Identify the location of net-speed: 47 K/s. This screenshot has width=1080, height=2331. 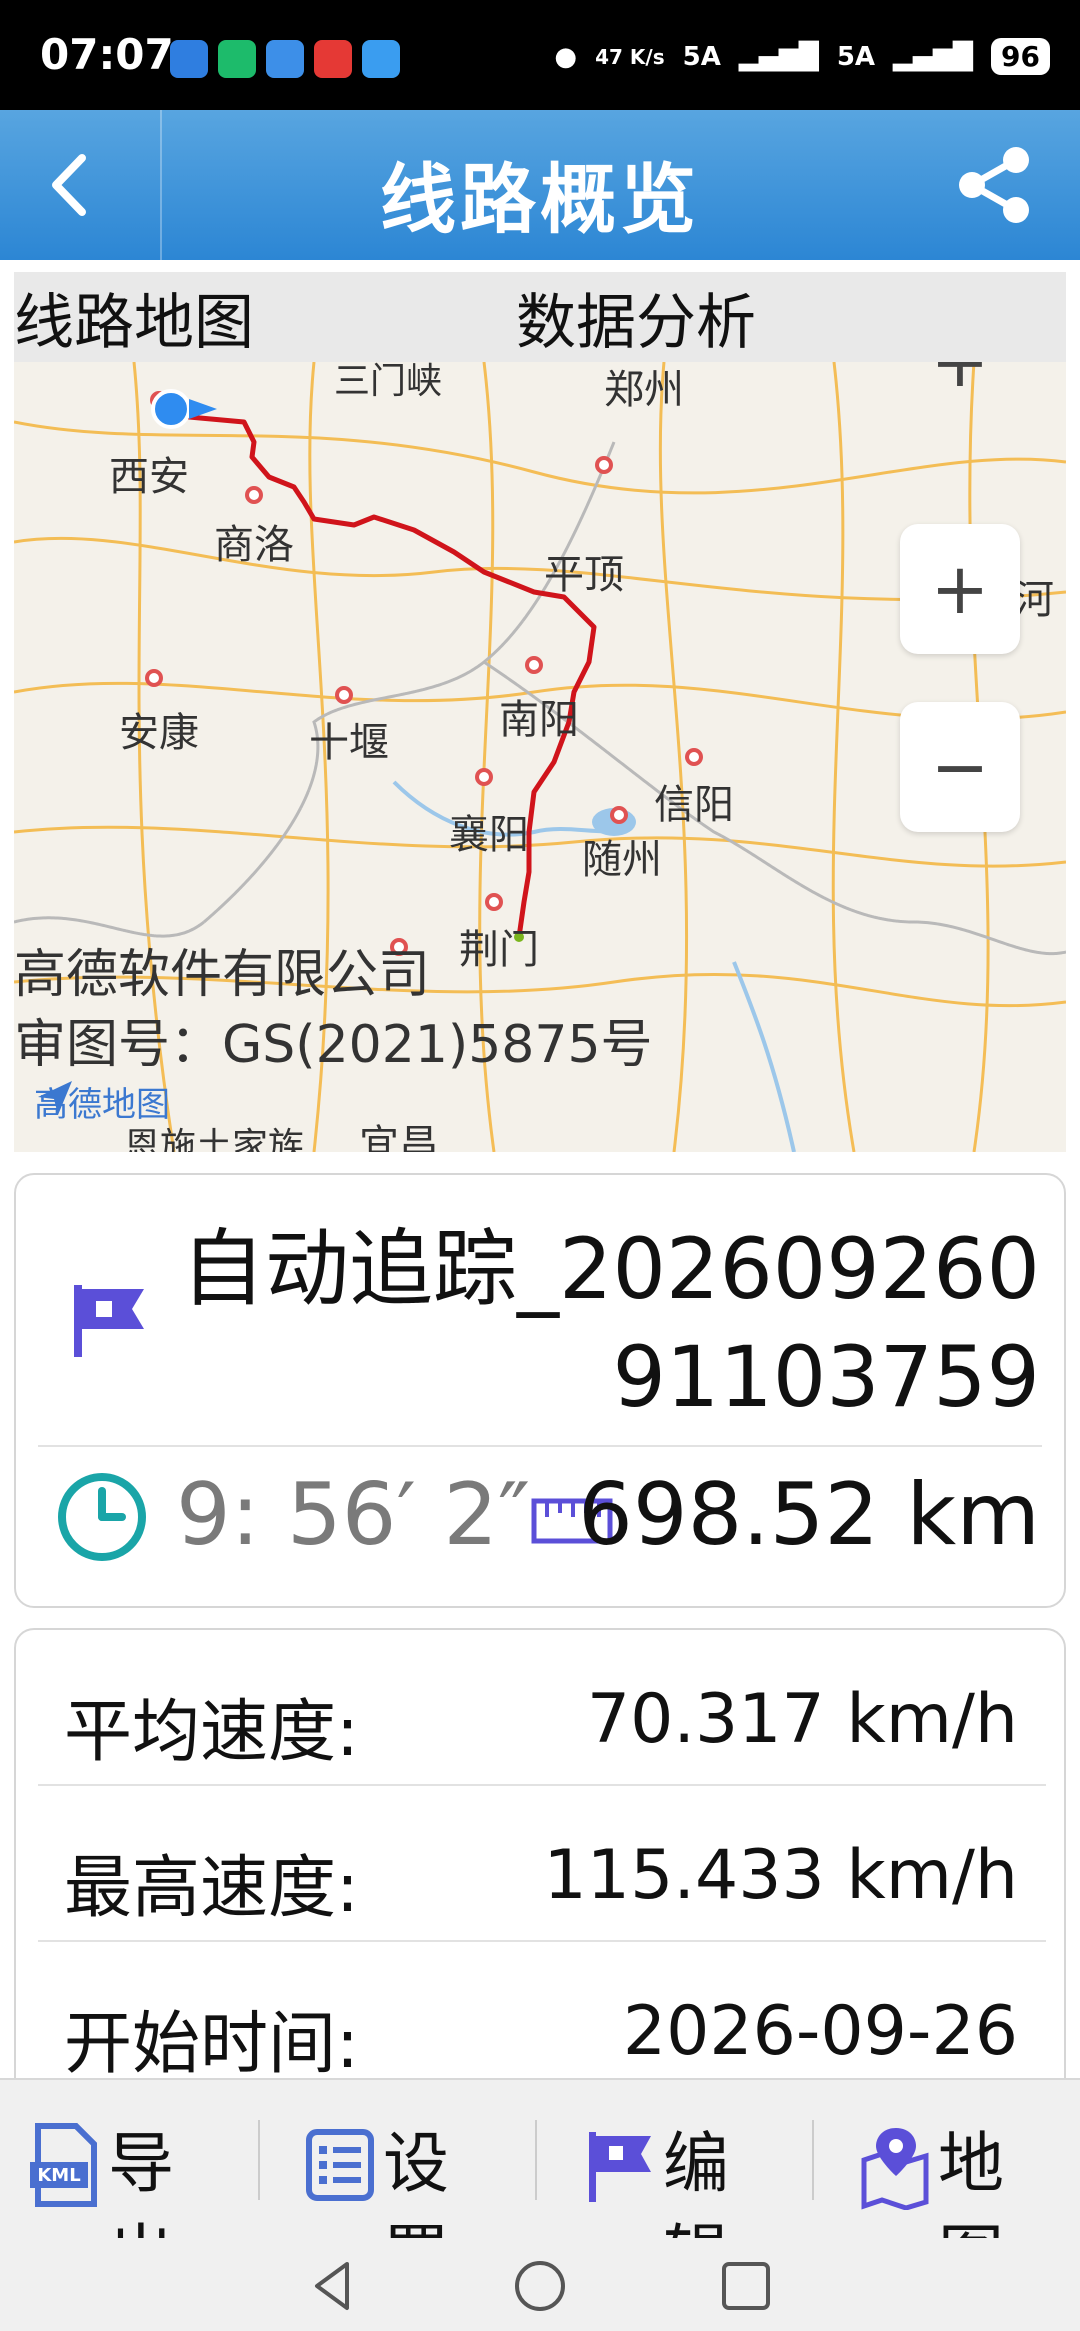
(630, 56).